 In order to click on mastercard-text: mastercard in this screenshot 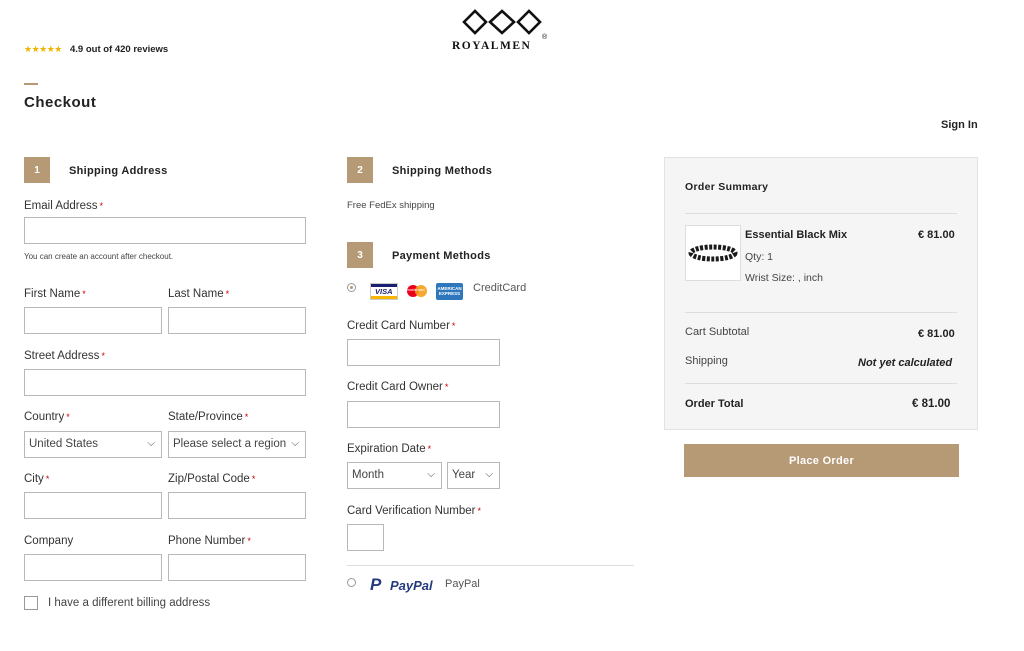, I will do `click(416, 290)`.